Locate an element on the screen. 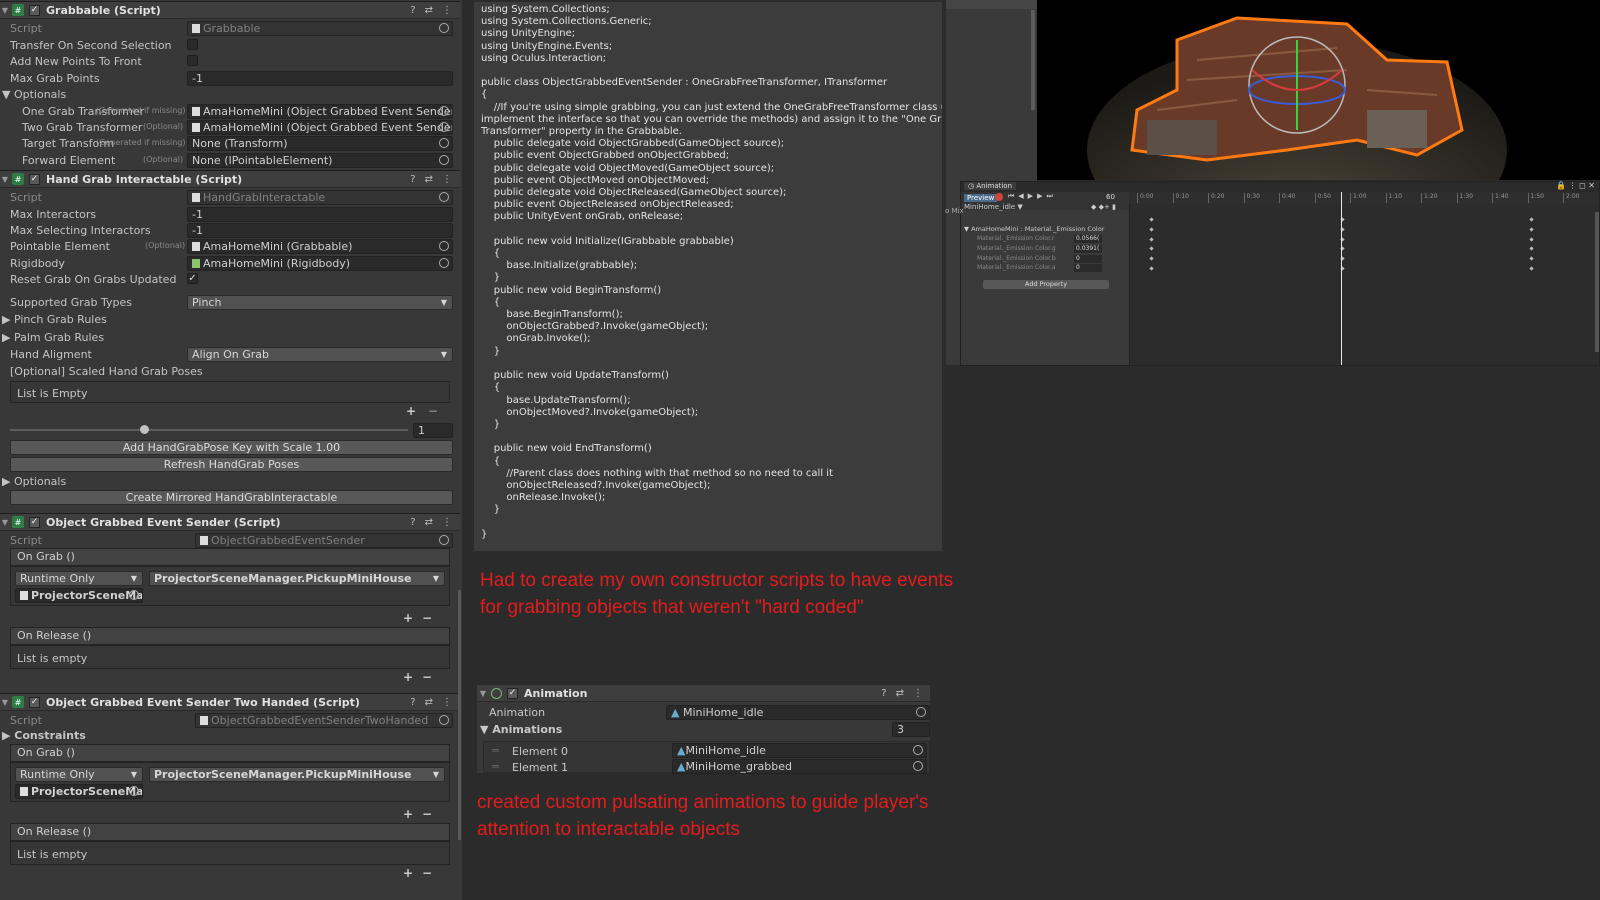 The width and height of the screenshot is (1600, 900). window-controls-icon: 🔒 ⋮ ◻ ✕ is located at coordinates (1575, 185).